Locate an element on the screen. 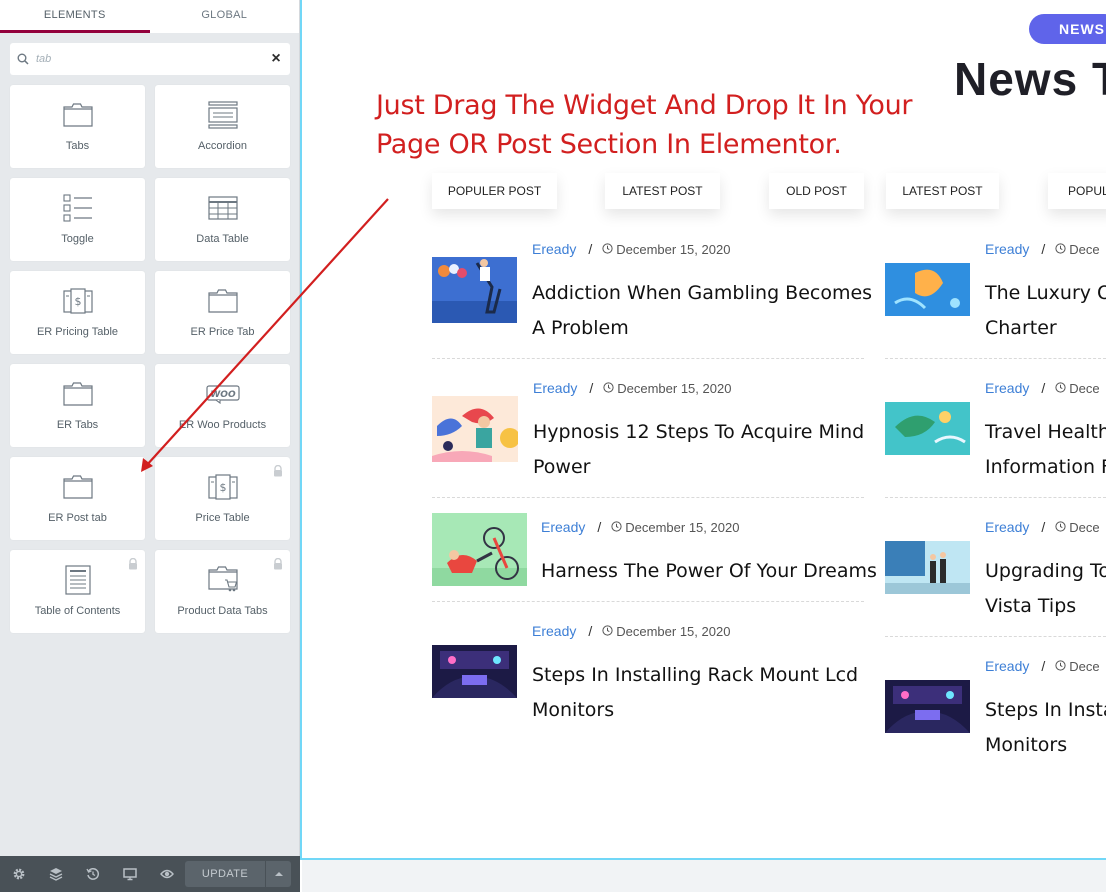 The height and width of the screenshot is (892, 1106). search-icon is located at coordinates (23, 59).